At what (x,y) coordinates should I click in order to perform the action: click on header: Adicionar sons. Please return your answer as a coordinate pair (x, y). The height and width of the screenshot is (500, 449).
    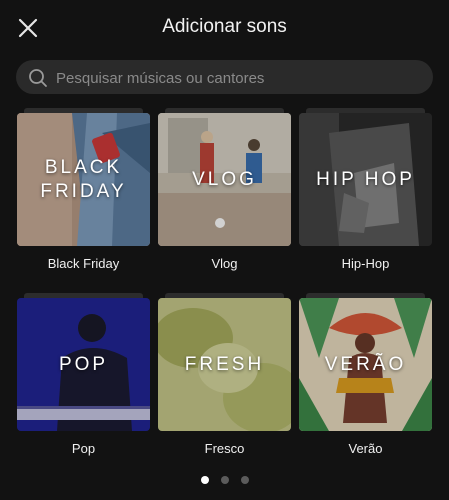
    Looking at the image, I should click on (224, 28).